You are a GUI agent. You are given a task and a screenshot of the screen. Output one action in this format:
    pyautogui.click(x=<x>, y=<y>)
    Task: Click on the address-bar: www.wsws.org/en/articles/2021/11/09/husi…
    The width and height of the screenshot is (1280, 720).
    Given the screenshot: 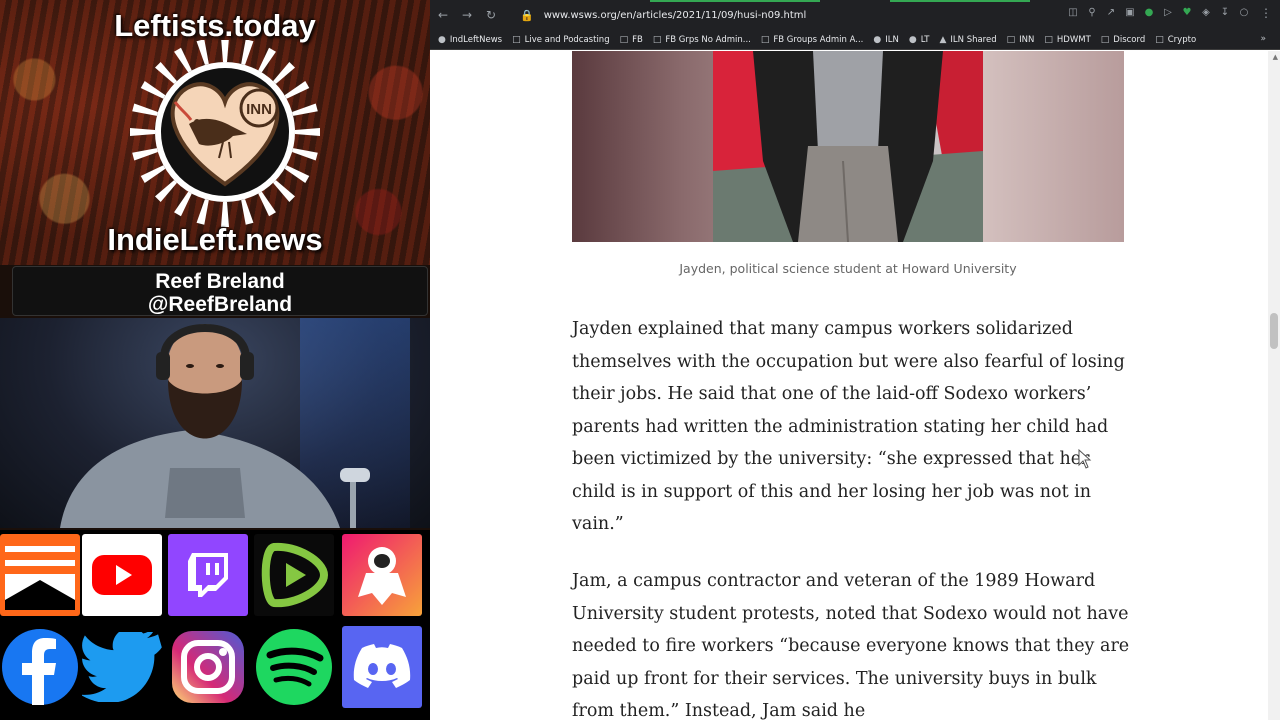 What is the action you would take?
    pyautogui.click(x=675, y=15)
    